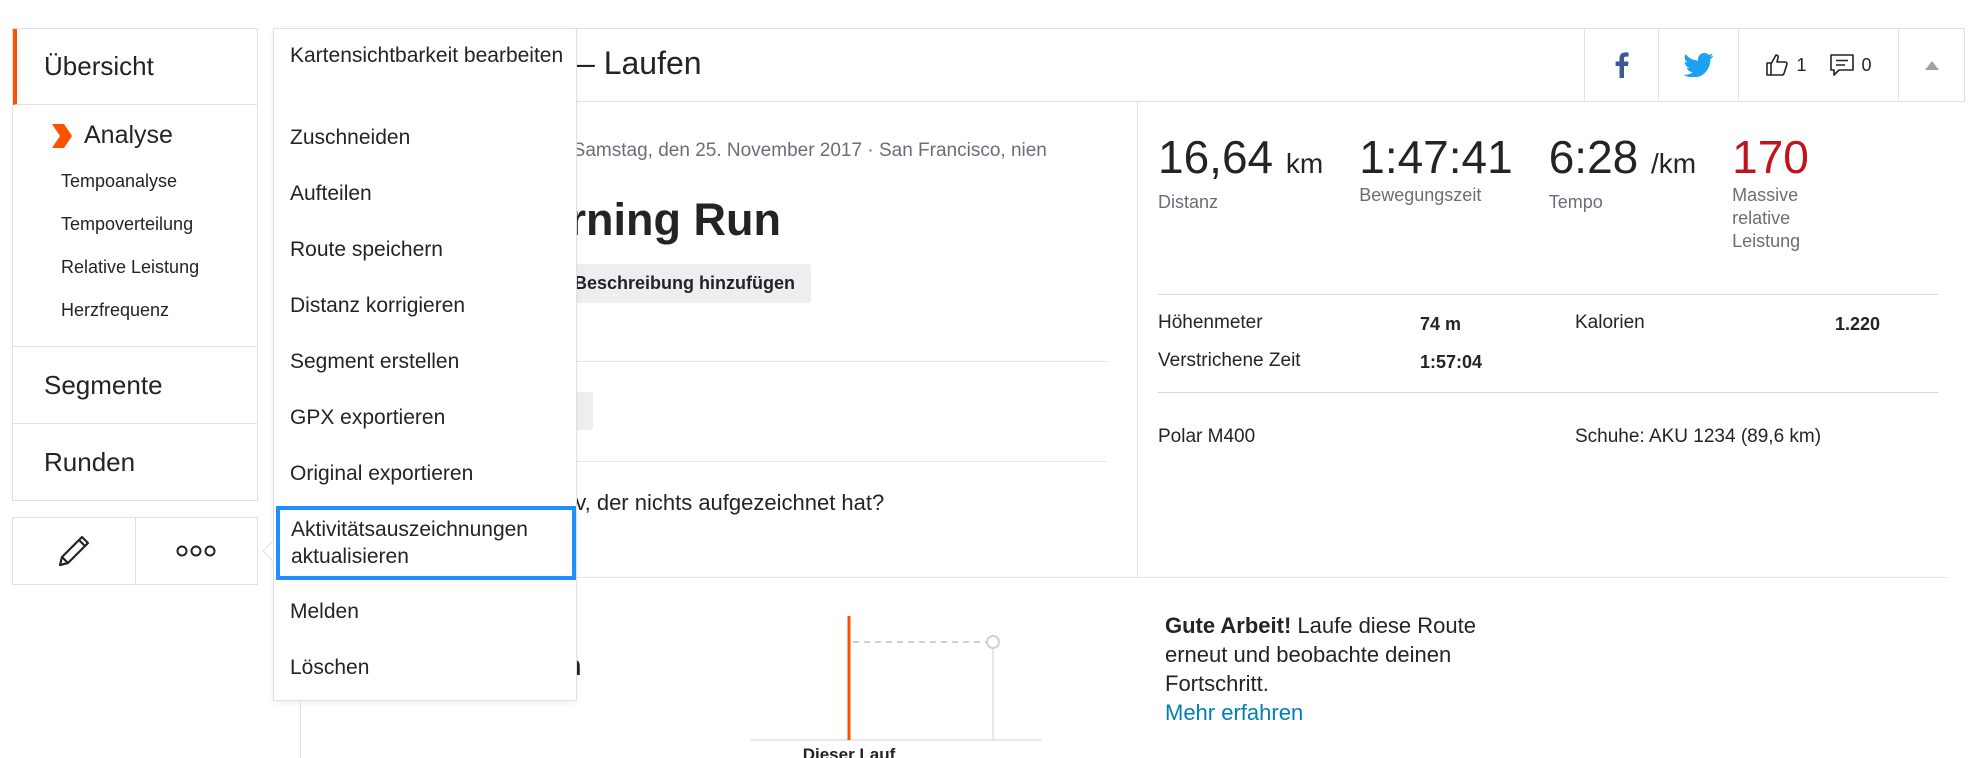 The height and width of the screenshot is (758, 1978). Describe the element at coordinates (159, 267) in the screenshot. I see `sidebar-subitem-relative-effort: Relative Leistung` at that location.